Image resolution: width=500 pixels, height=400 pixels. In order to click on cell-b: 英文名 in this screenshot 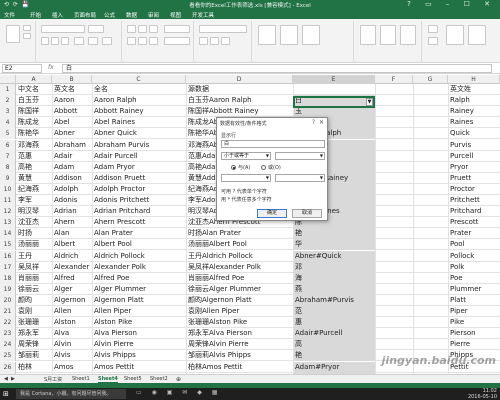, I will do `click(72, 89)`.